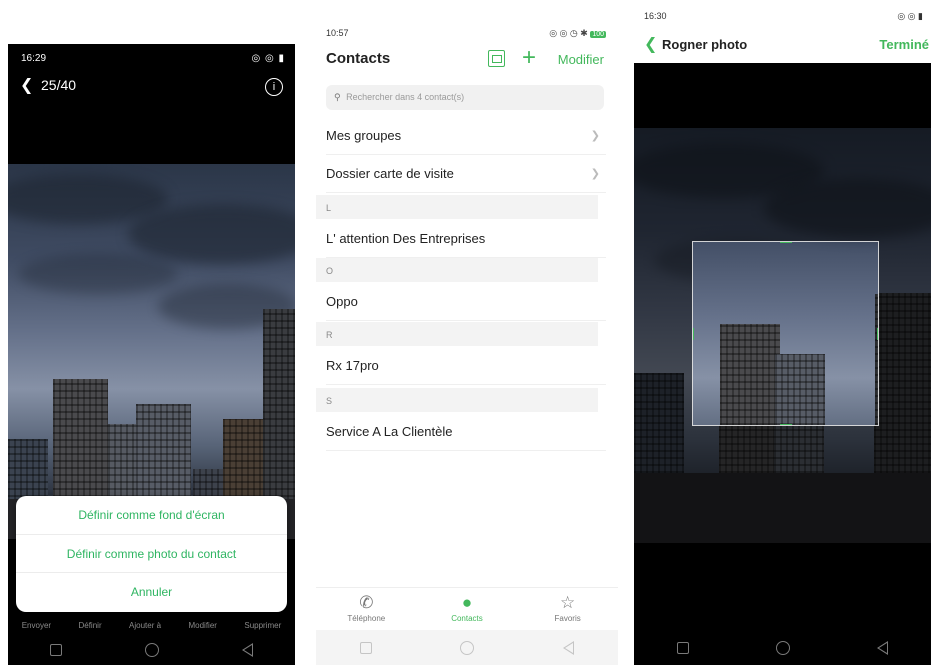 The width and height of the screenshot is (931, 665). Describe the element at coordinates (785, 333) in the screenshot. I see `crop-frame` at that location.